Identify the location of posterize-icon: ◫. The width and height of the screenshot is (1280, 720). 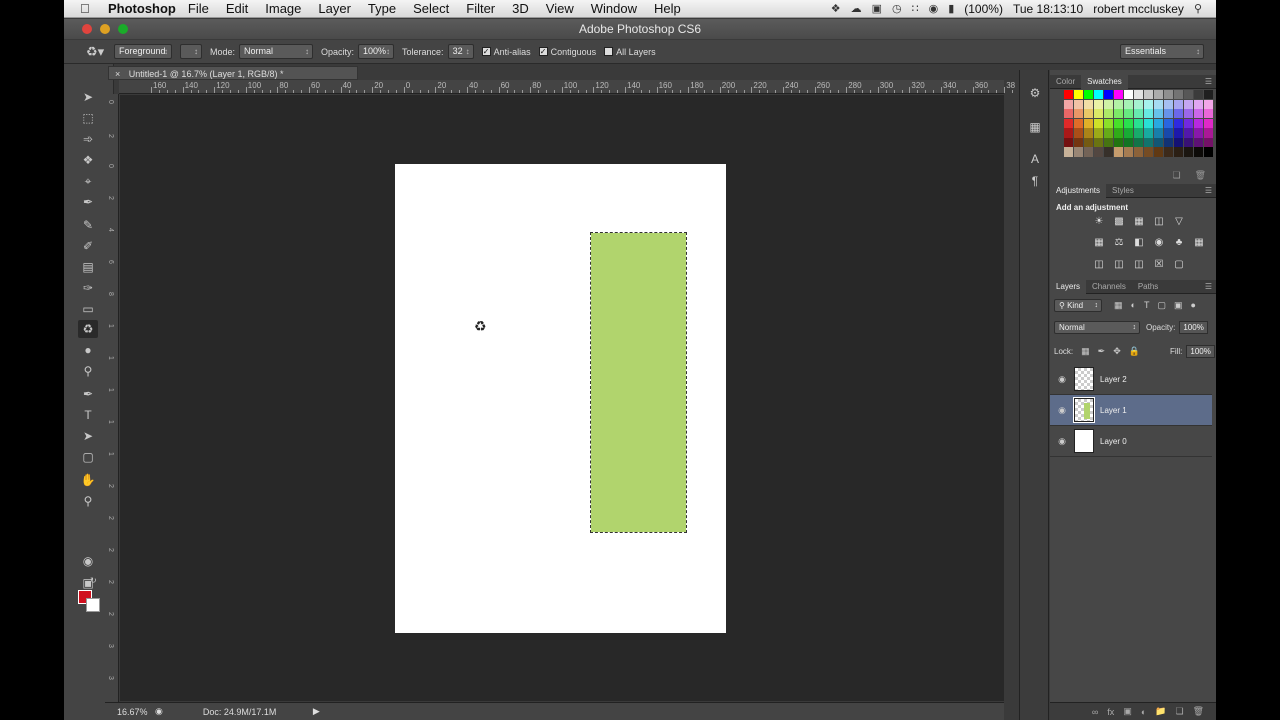
(1119, 265).